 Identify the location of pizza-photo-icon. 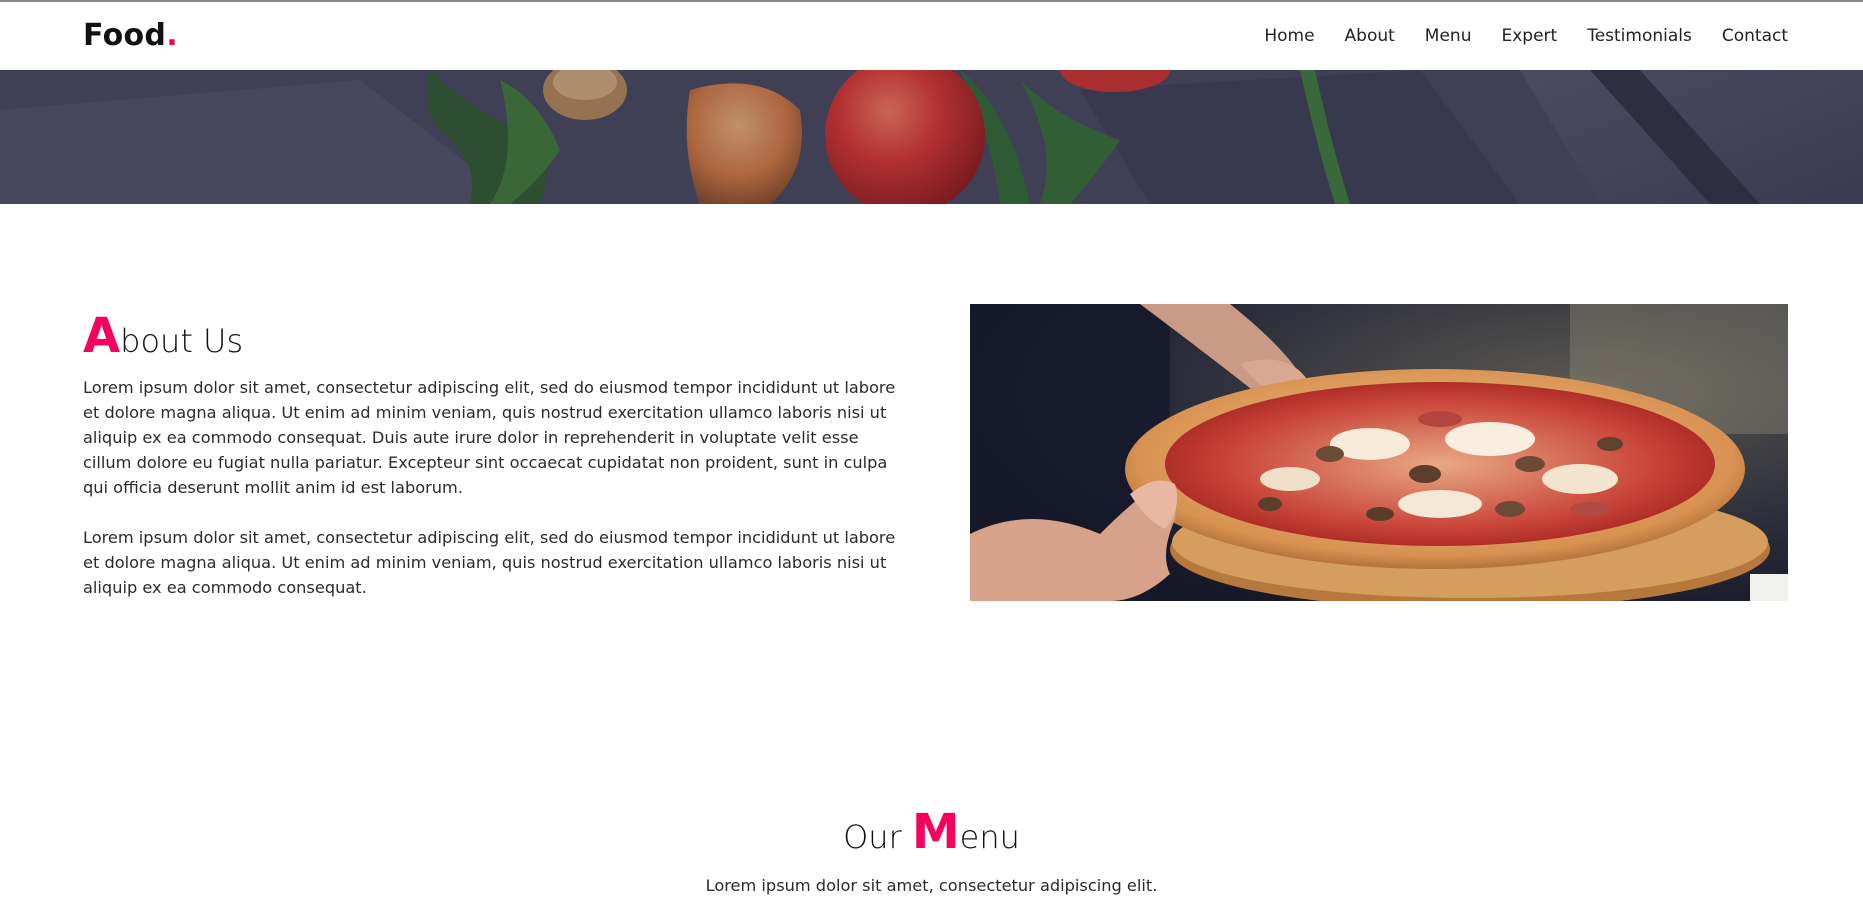
(1379, 452).